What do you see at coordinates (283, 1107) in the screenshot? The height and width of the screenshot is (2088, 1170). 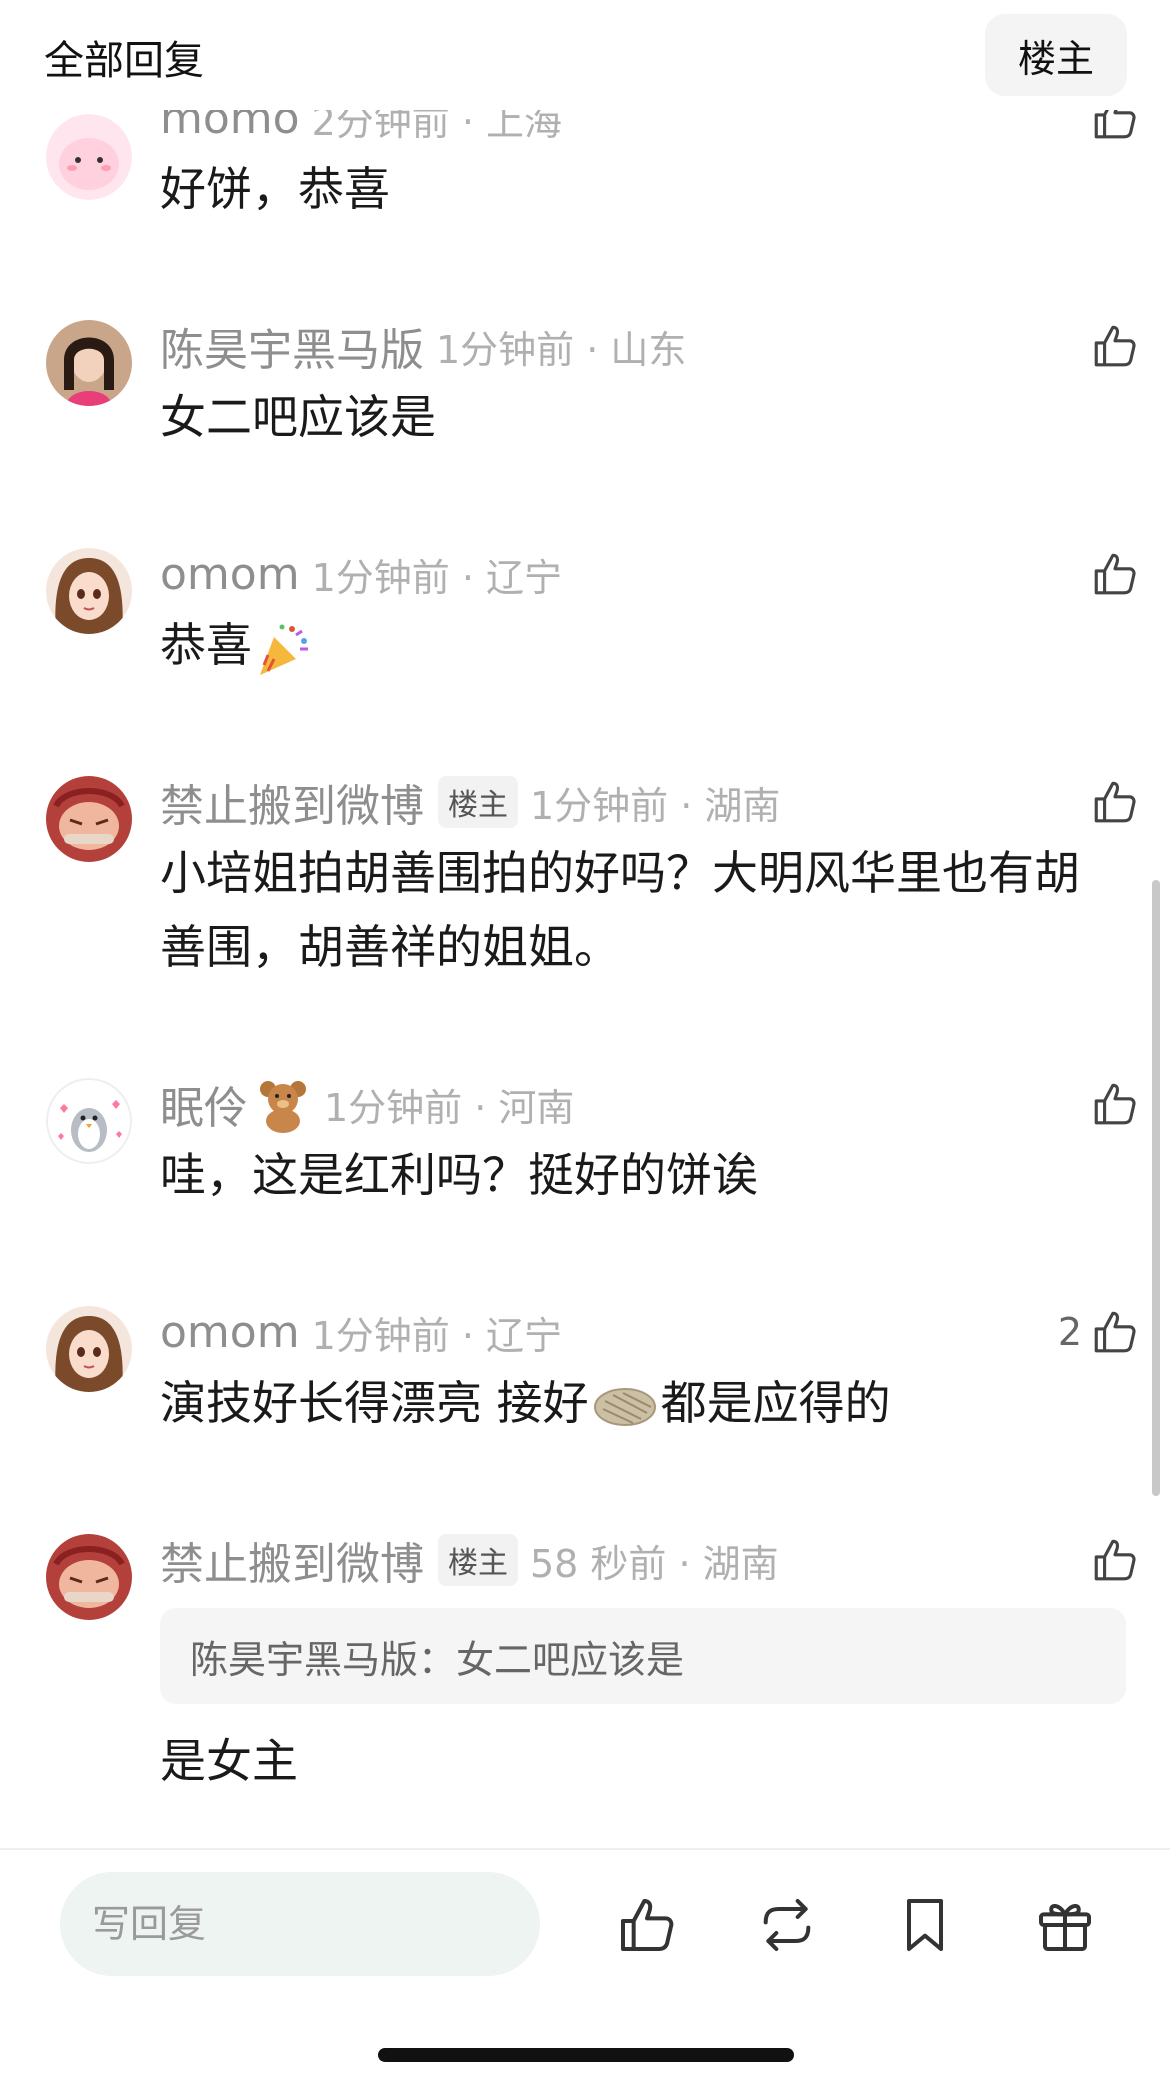 I see `teddy-bear-icon` at bounding box center [283, 1107].